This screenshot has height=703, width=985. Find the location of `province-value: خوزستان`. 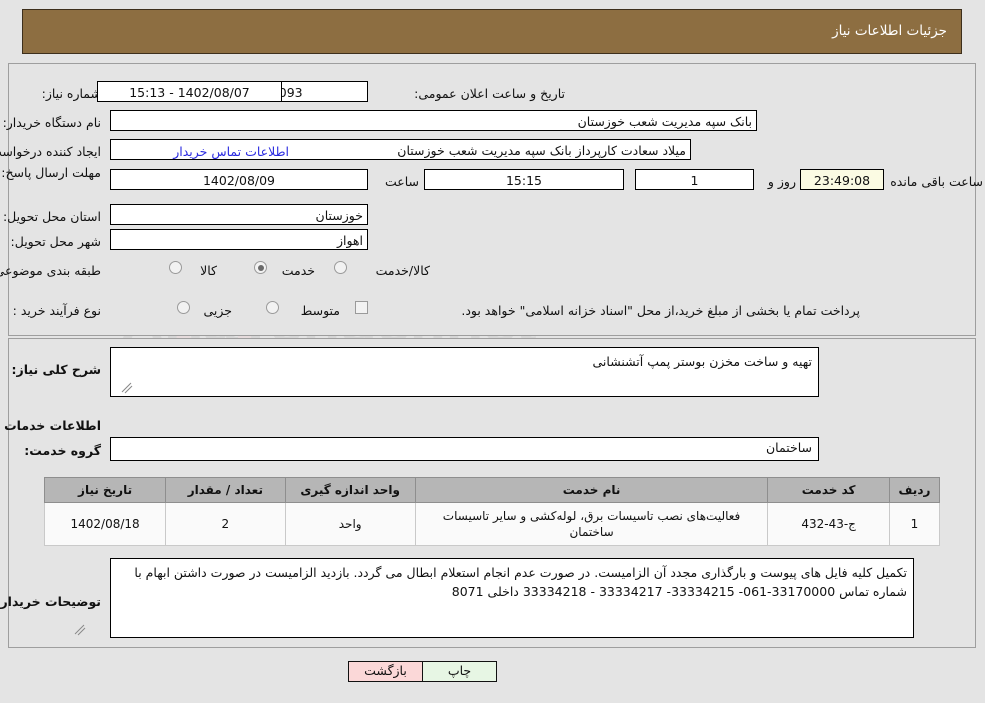

province-value: خوزستان is located at coordinates (239, 214).